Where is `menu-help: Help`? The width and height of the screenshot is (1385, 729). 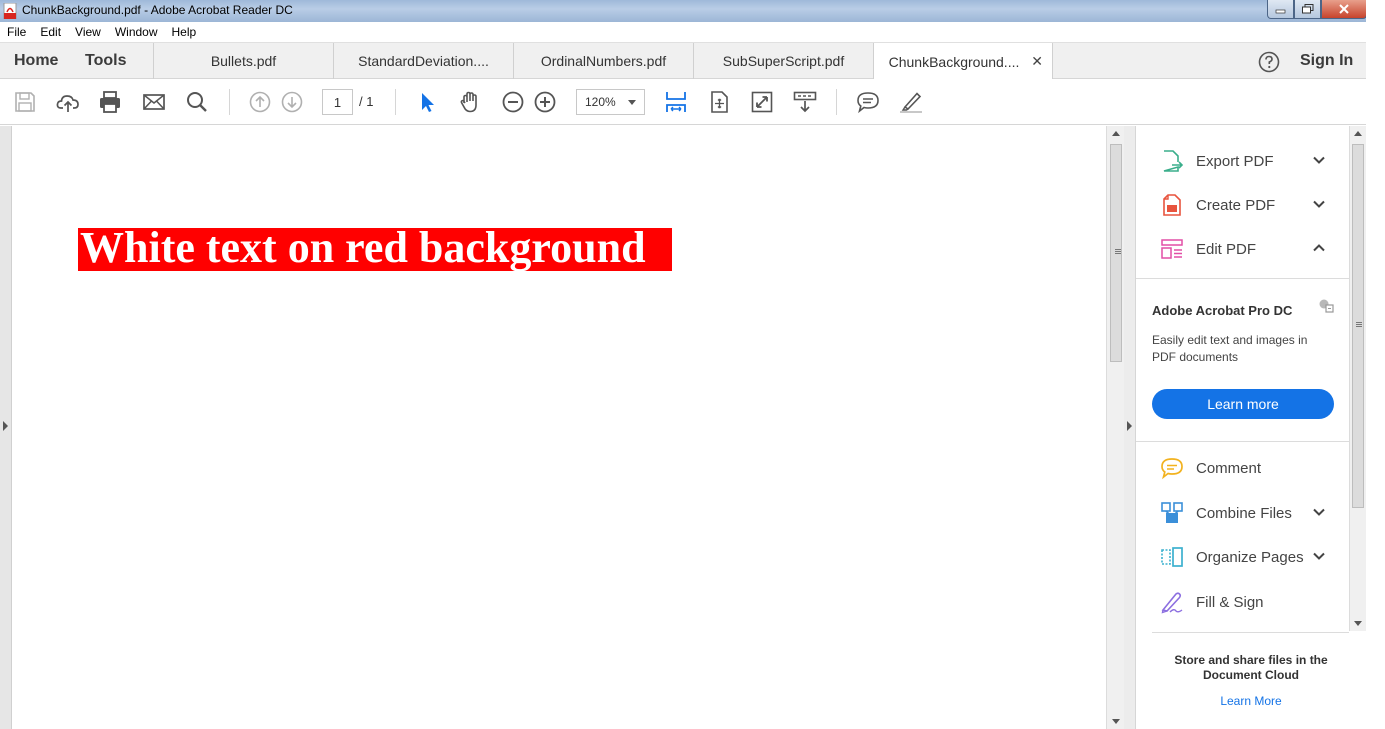 menu-help: Help is located at coordinates (184, 32).